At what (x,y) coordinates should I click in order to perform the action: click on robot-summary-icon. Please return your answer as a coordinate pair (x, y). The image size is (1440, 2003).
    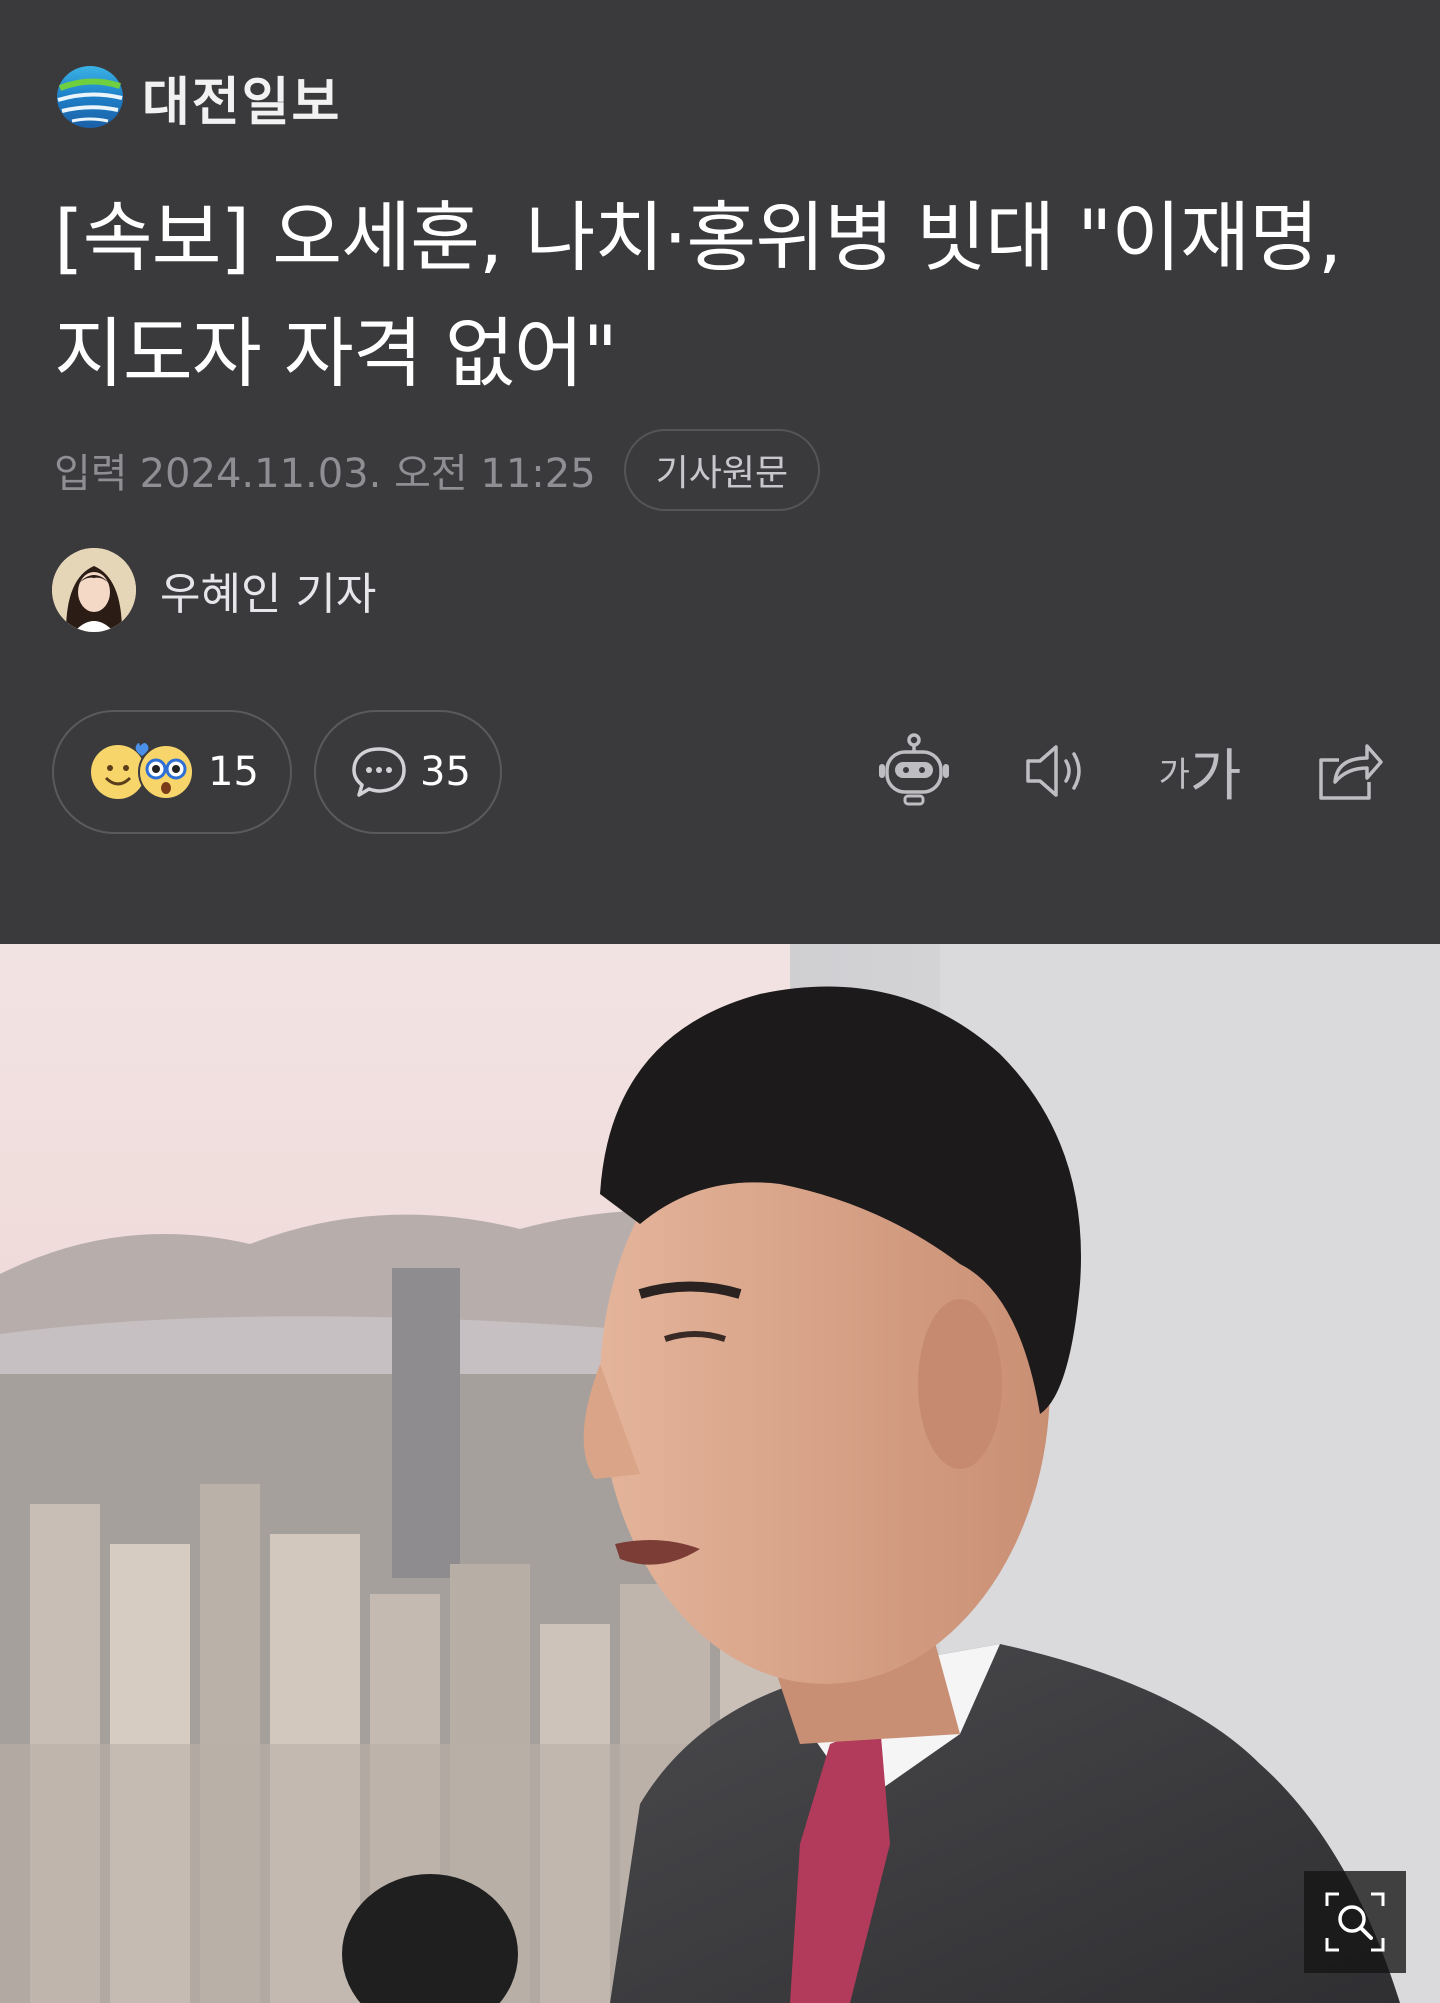
    Looking at the image, I should click on (914, 769).